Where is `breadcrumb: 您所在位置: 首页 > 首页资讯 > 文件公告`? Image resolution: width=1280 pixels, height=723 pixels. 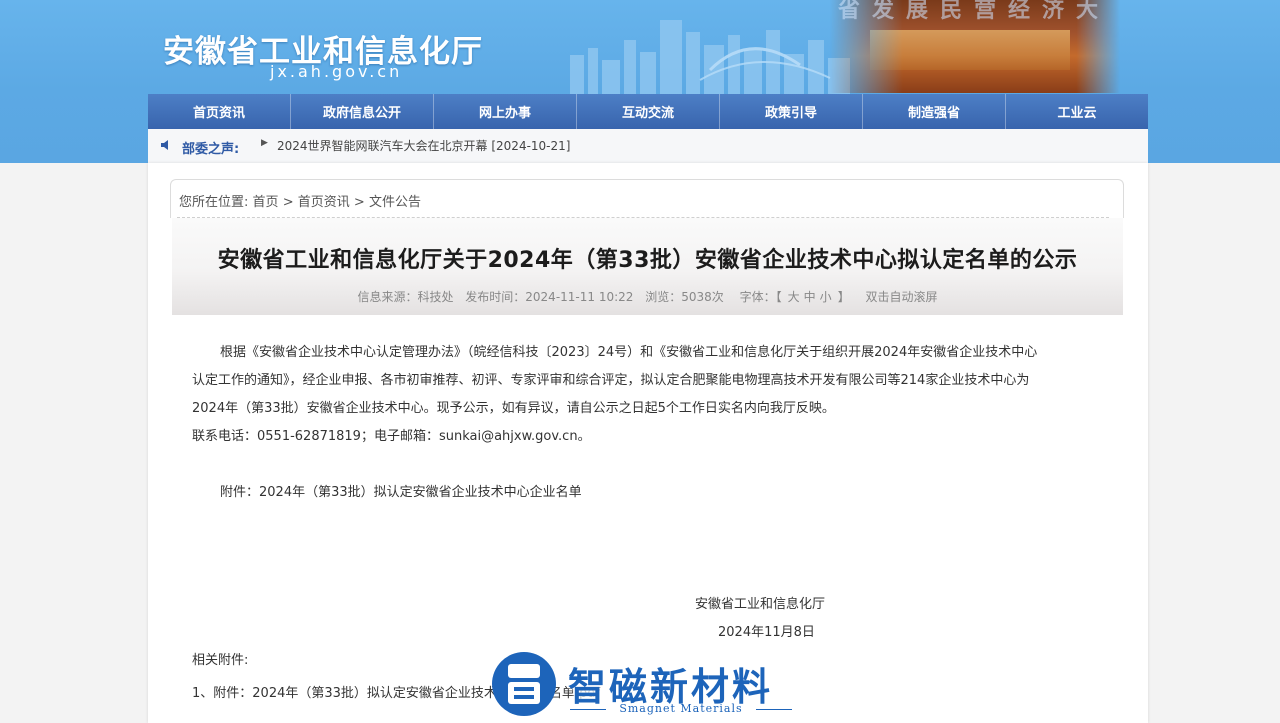
breadcrumb: 您所在位置: 首页 > 首页资讯 > 文件公告 is located at coordinates (300, 200).